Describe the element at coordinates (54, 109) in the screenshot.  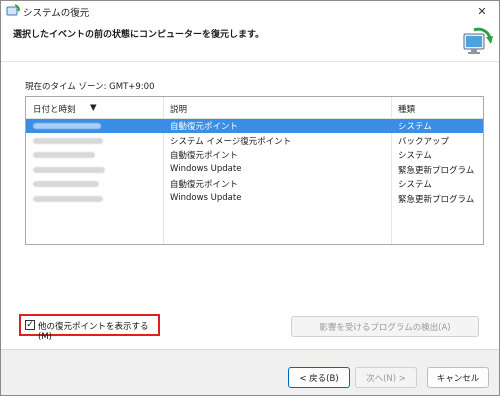
I see `column-header-datetime: 日付と時刻` at that location.